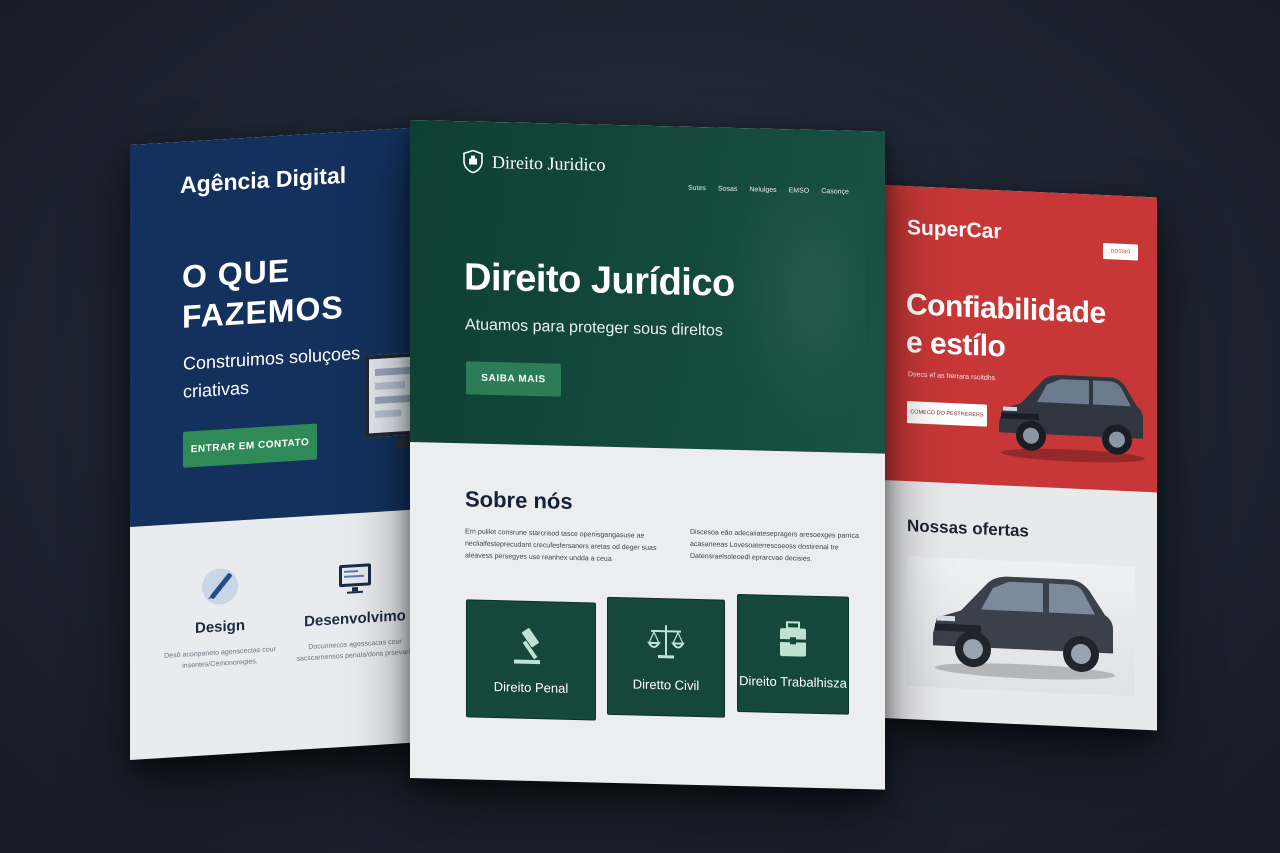 The height and width of the screenshot is (853, 1280). I want to click on direito-subtitle: Atuamos para proteger sous direltos, so click(594, 328).